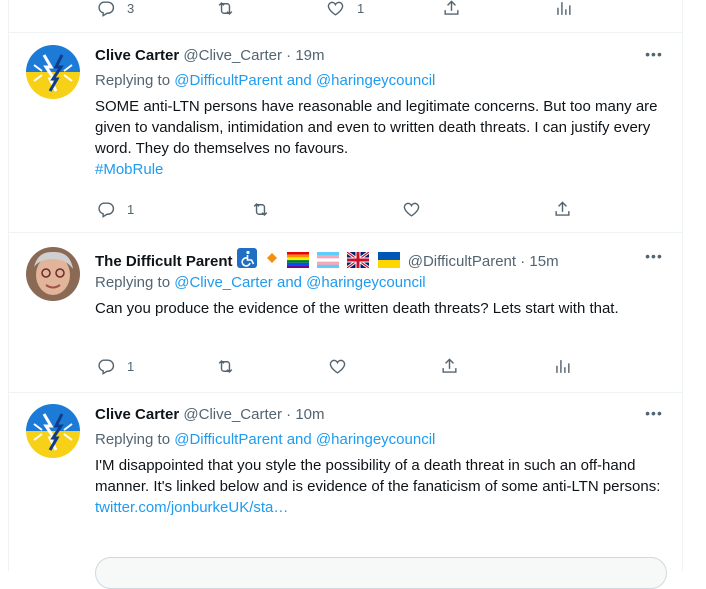 The height and width of the screenshot is (589, 706). I want to click on user-handle: @DifficultParent, so click(462, 261).